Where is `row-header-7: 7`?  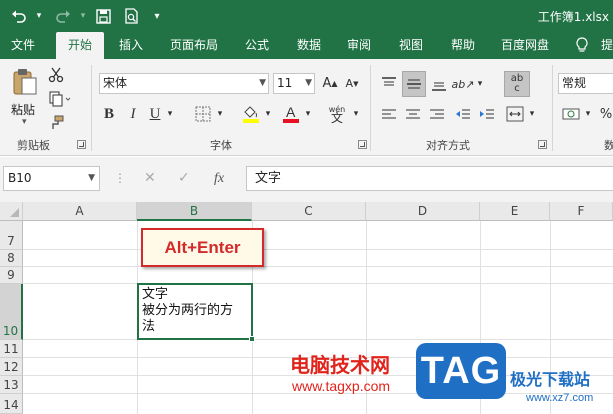
row-header-7: 7 is located at coordinates (11, 235).